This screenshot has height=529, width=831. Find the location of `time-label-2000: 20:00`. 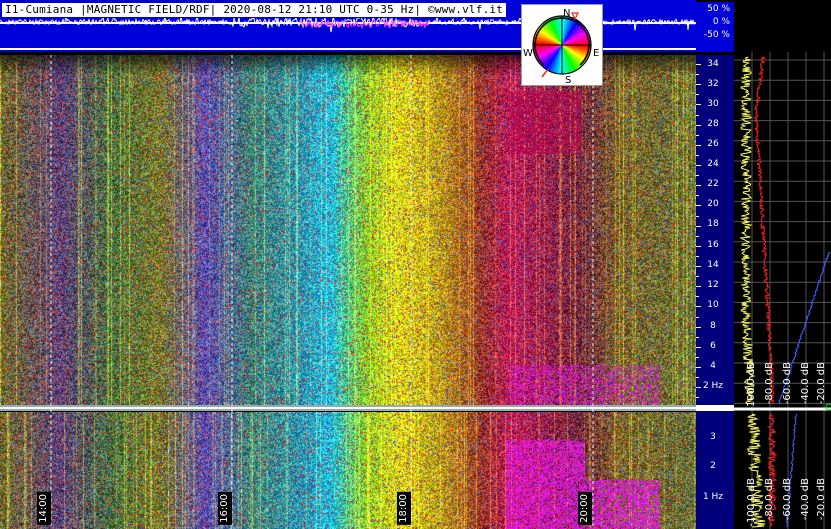

time-label-2000: 20:00 is located at coordinates (585, 508).